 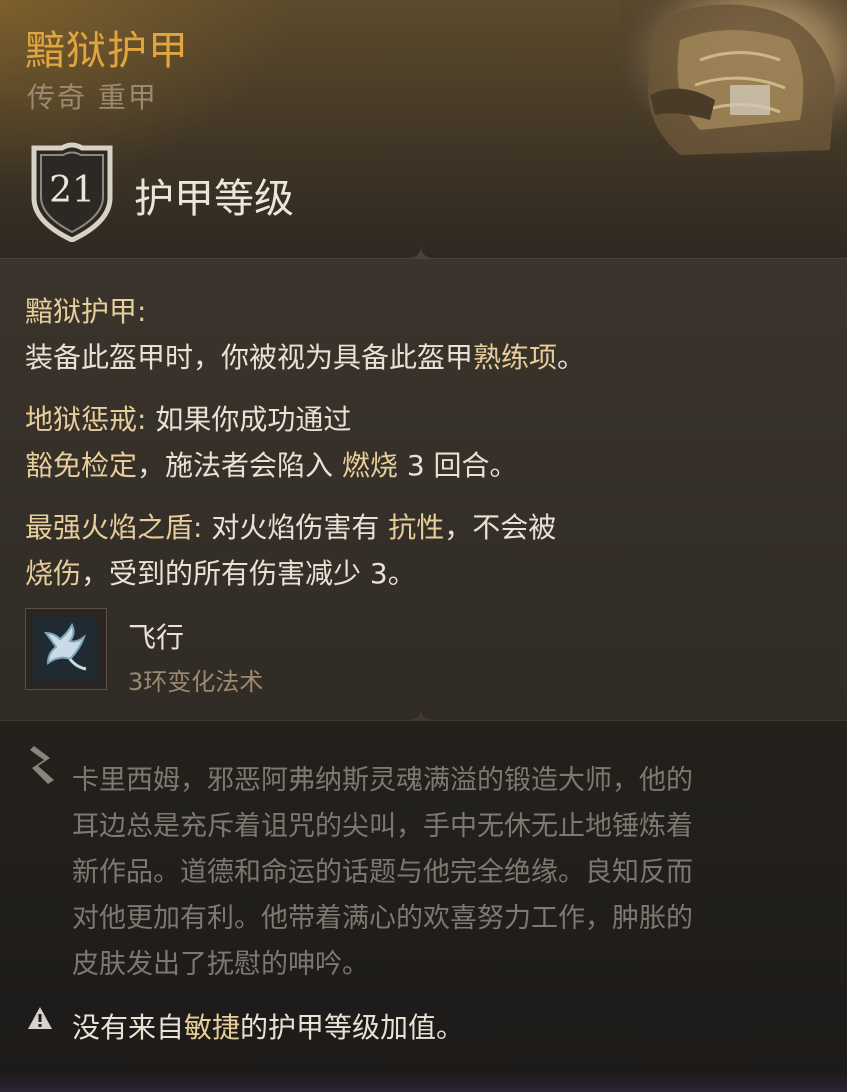 What do you see at coordinates (515, 357) in the screenshot?
I see `keyword-proficiency: 熟练项` at bounding box center [515, 357].